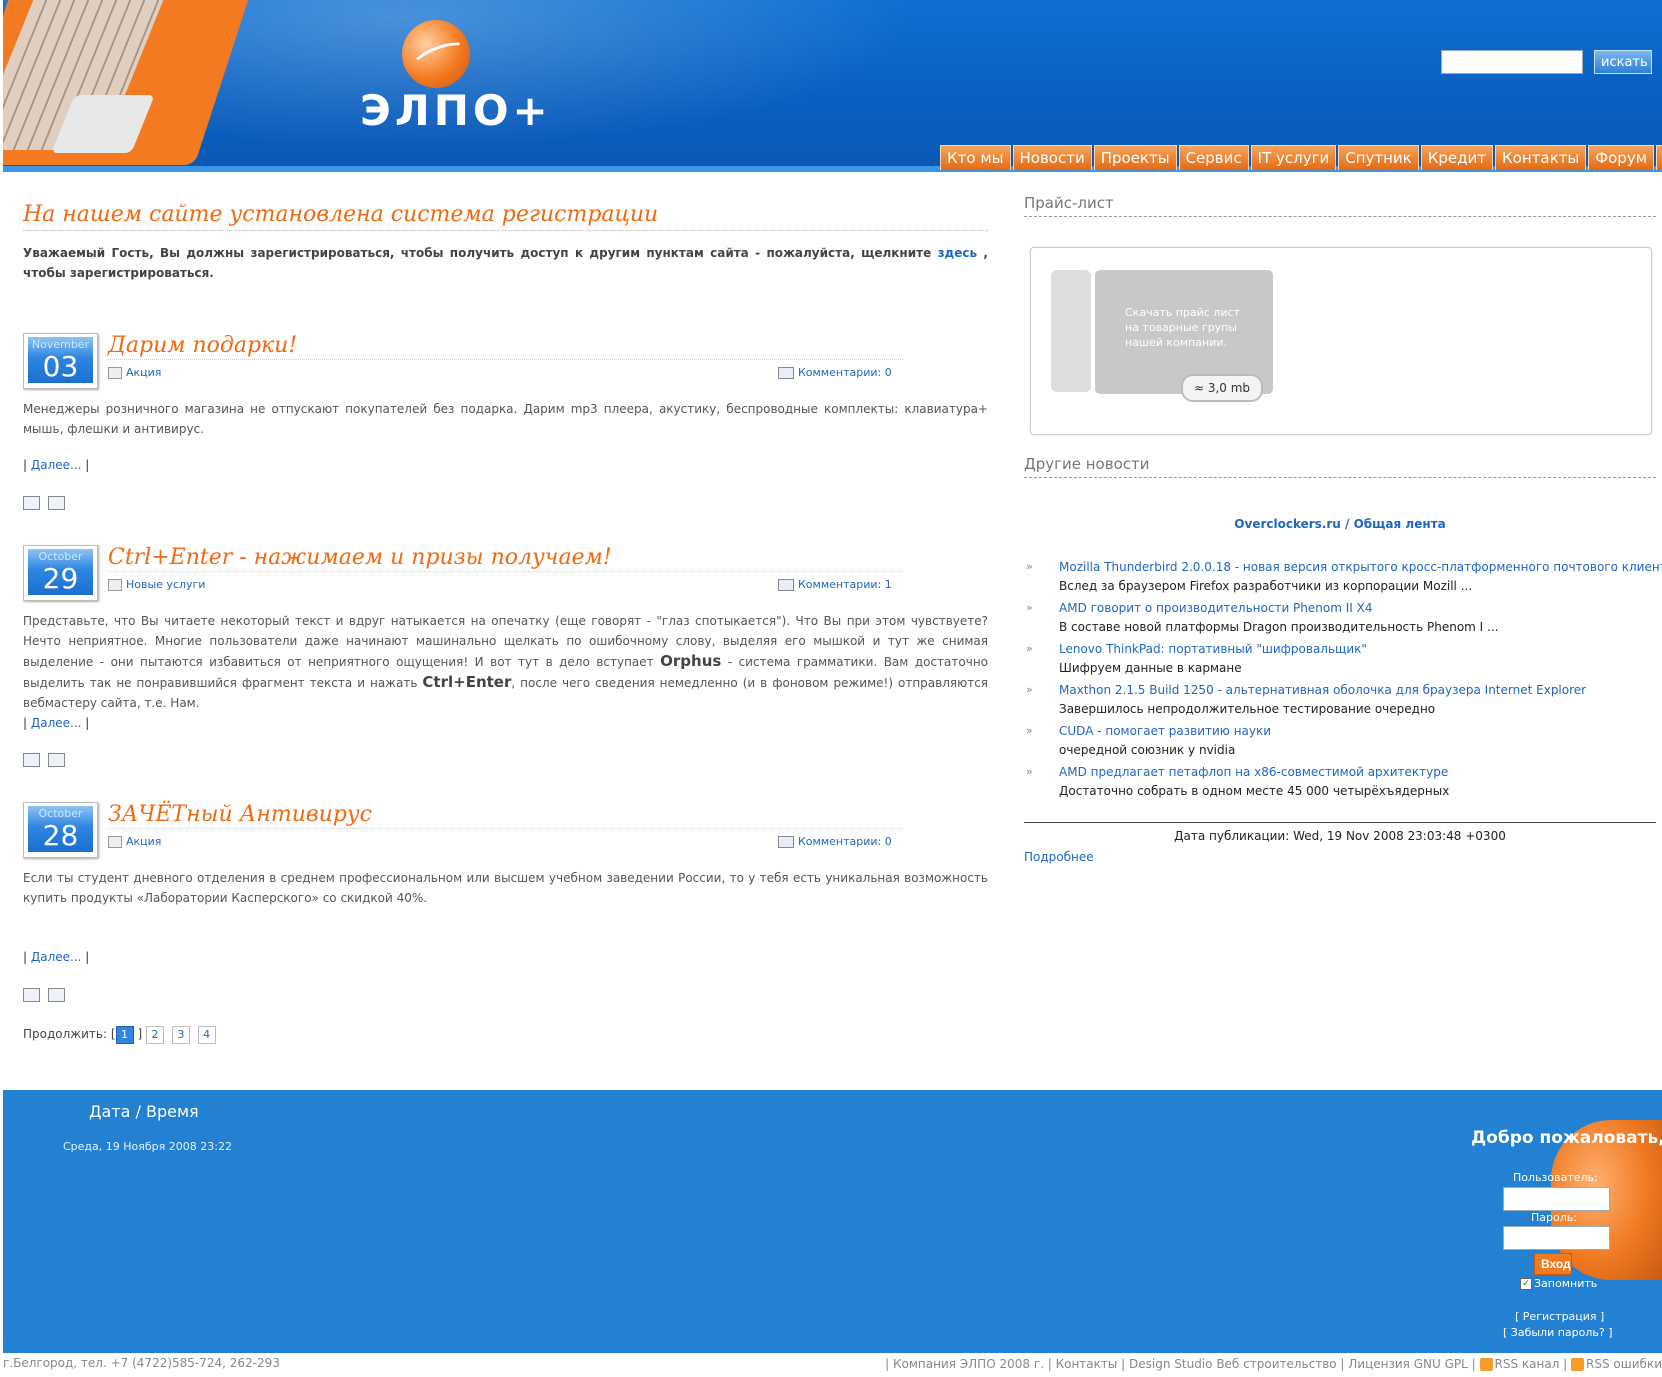 The width and height of the screenshot is (1662, 1377). Describe the element at coordinates (1357, 731) in the screenshot. I see `feed-item-link: CUDA - помогает развитию науки` at that location.